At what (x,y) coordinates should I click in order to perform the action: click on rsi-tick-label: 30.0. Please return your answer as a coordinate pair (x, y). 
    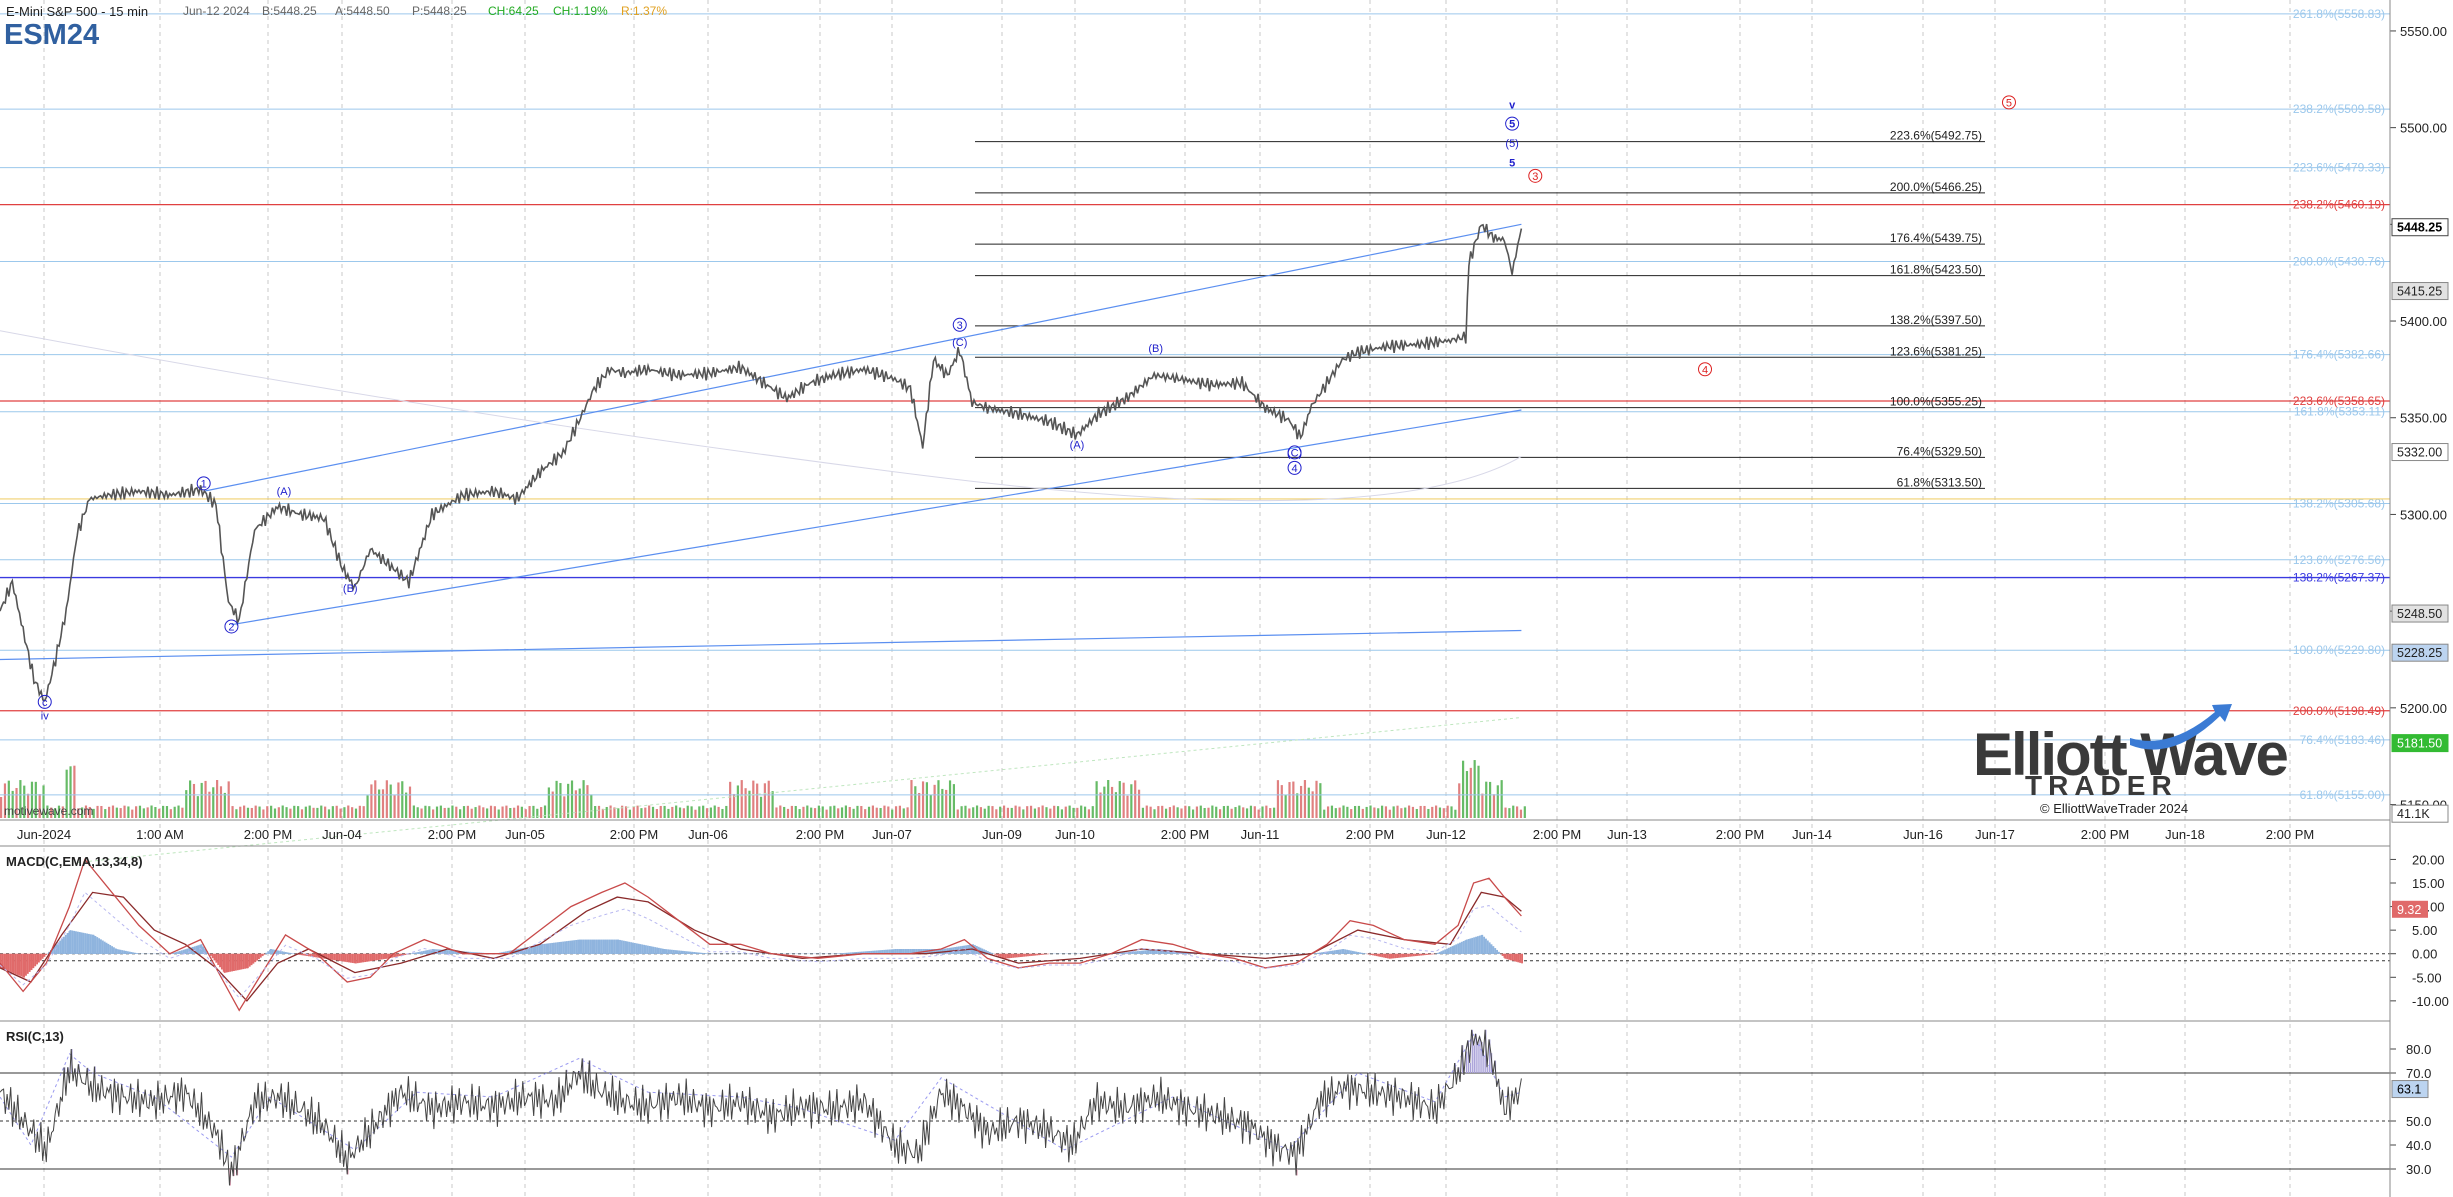
    Looking at the image, I should click on (2418, 1169).